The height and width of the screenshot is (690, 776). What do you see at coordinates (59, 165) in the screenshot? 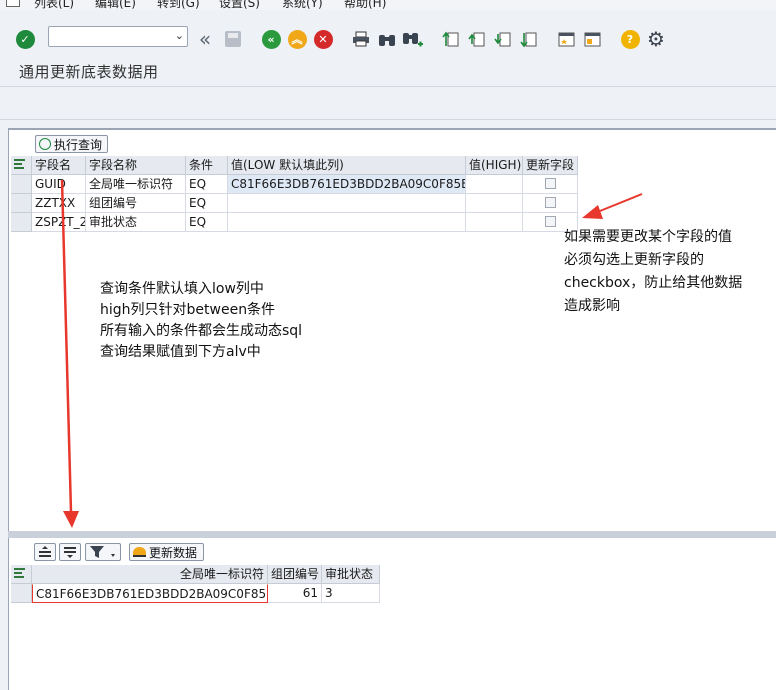
I see `col-header-field: 字段名` at bounding box center [59, 165].